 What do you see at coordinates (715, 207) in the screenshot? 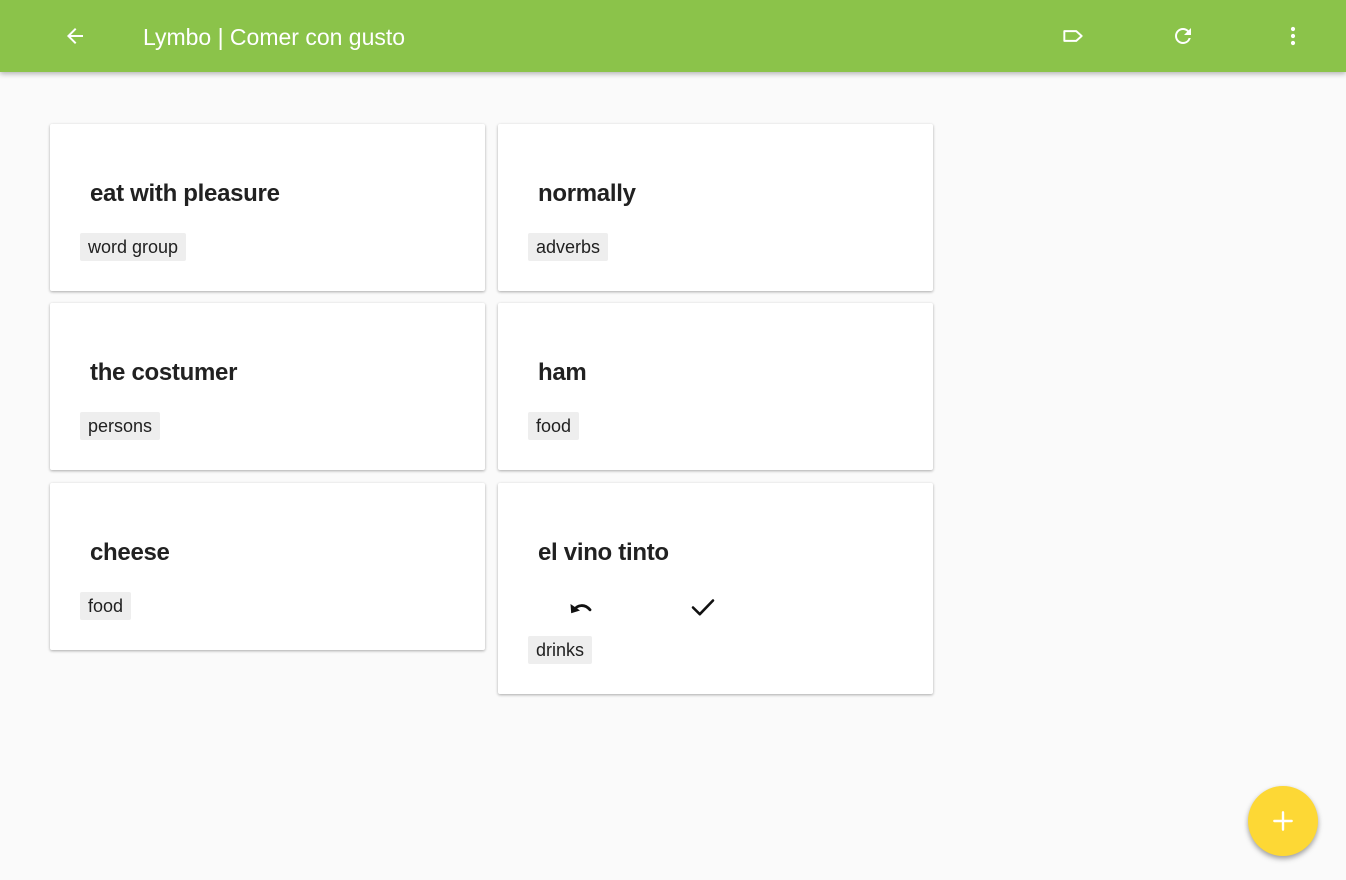
I see `stack-card: normally adverbs` at bounding box center [715, 207].